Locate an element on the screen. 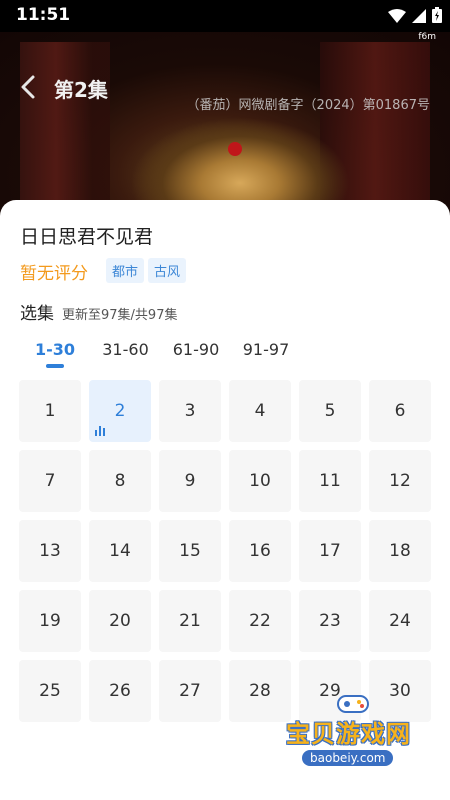 The image size is (450, 800). episode-number: 27 is located at coordinates (190, 691).